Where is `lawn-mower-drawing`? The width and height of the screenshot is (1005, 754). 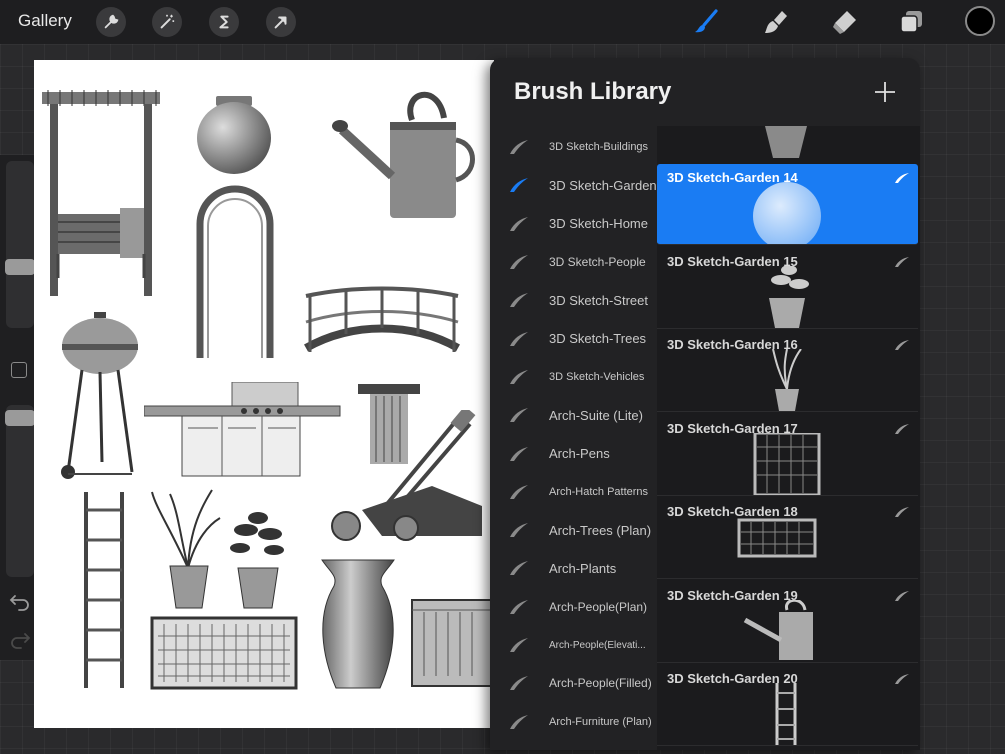 lawn-mower-drawing is located at coordinates (406, 475).